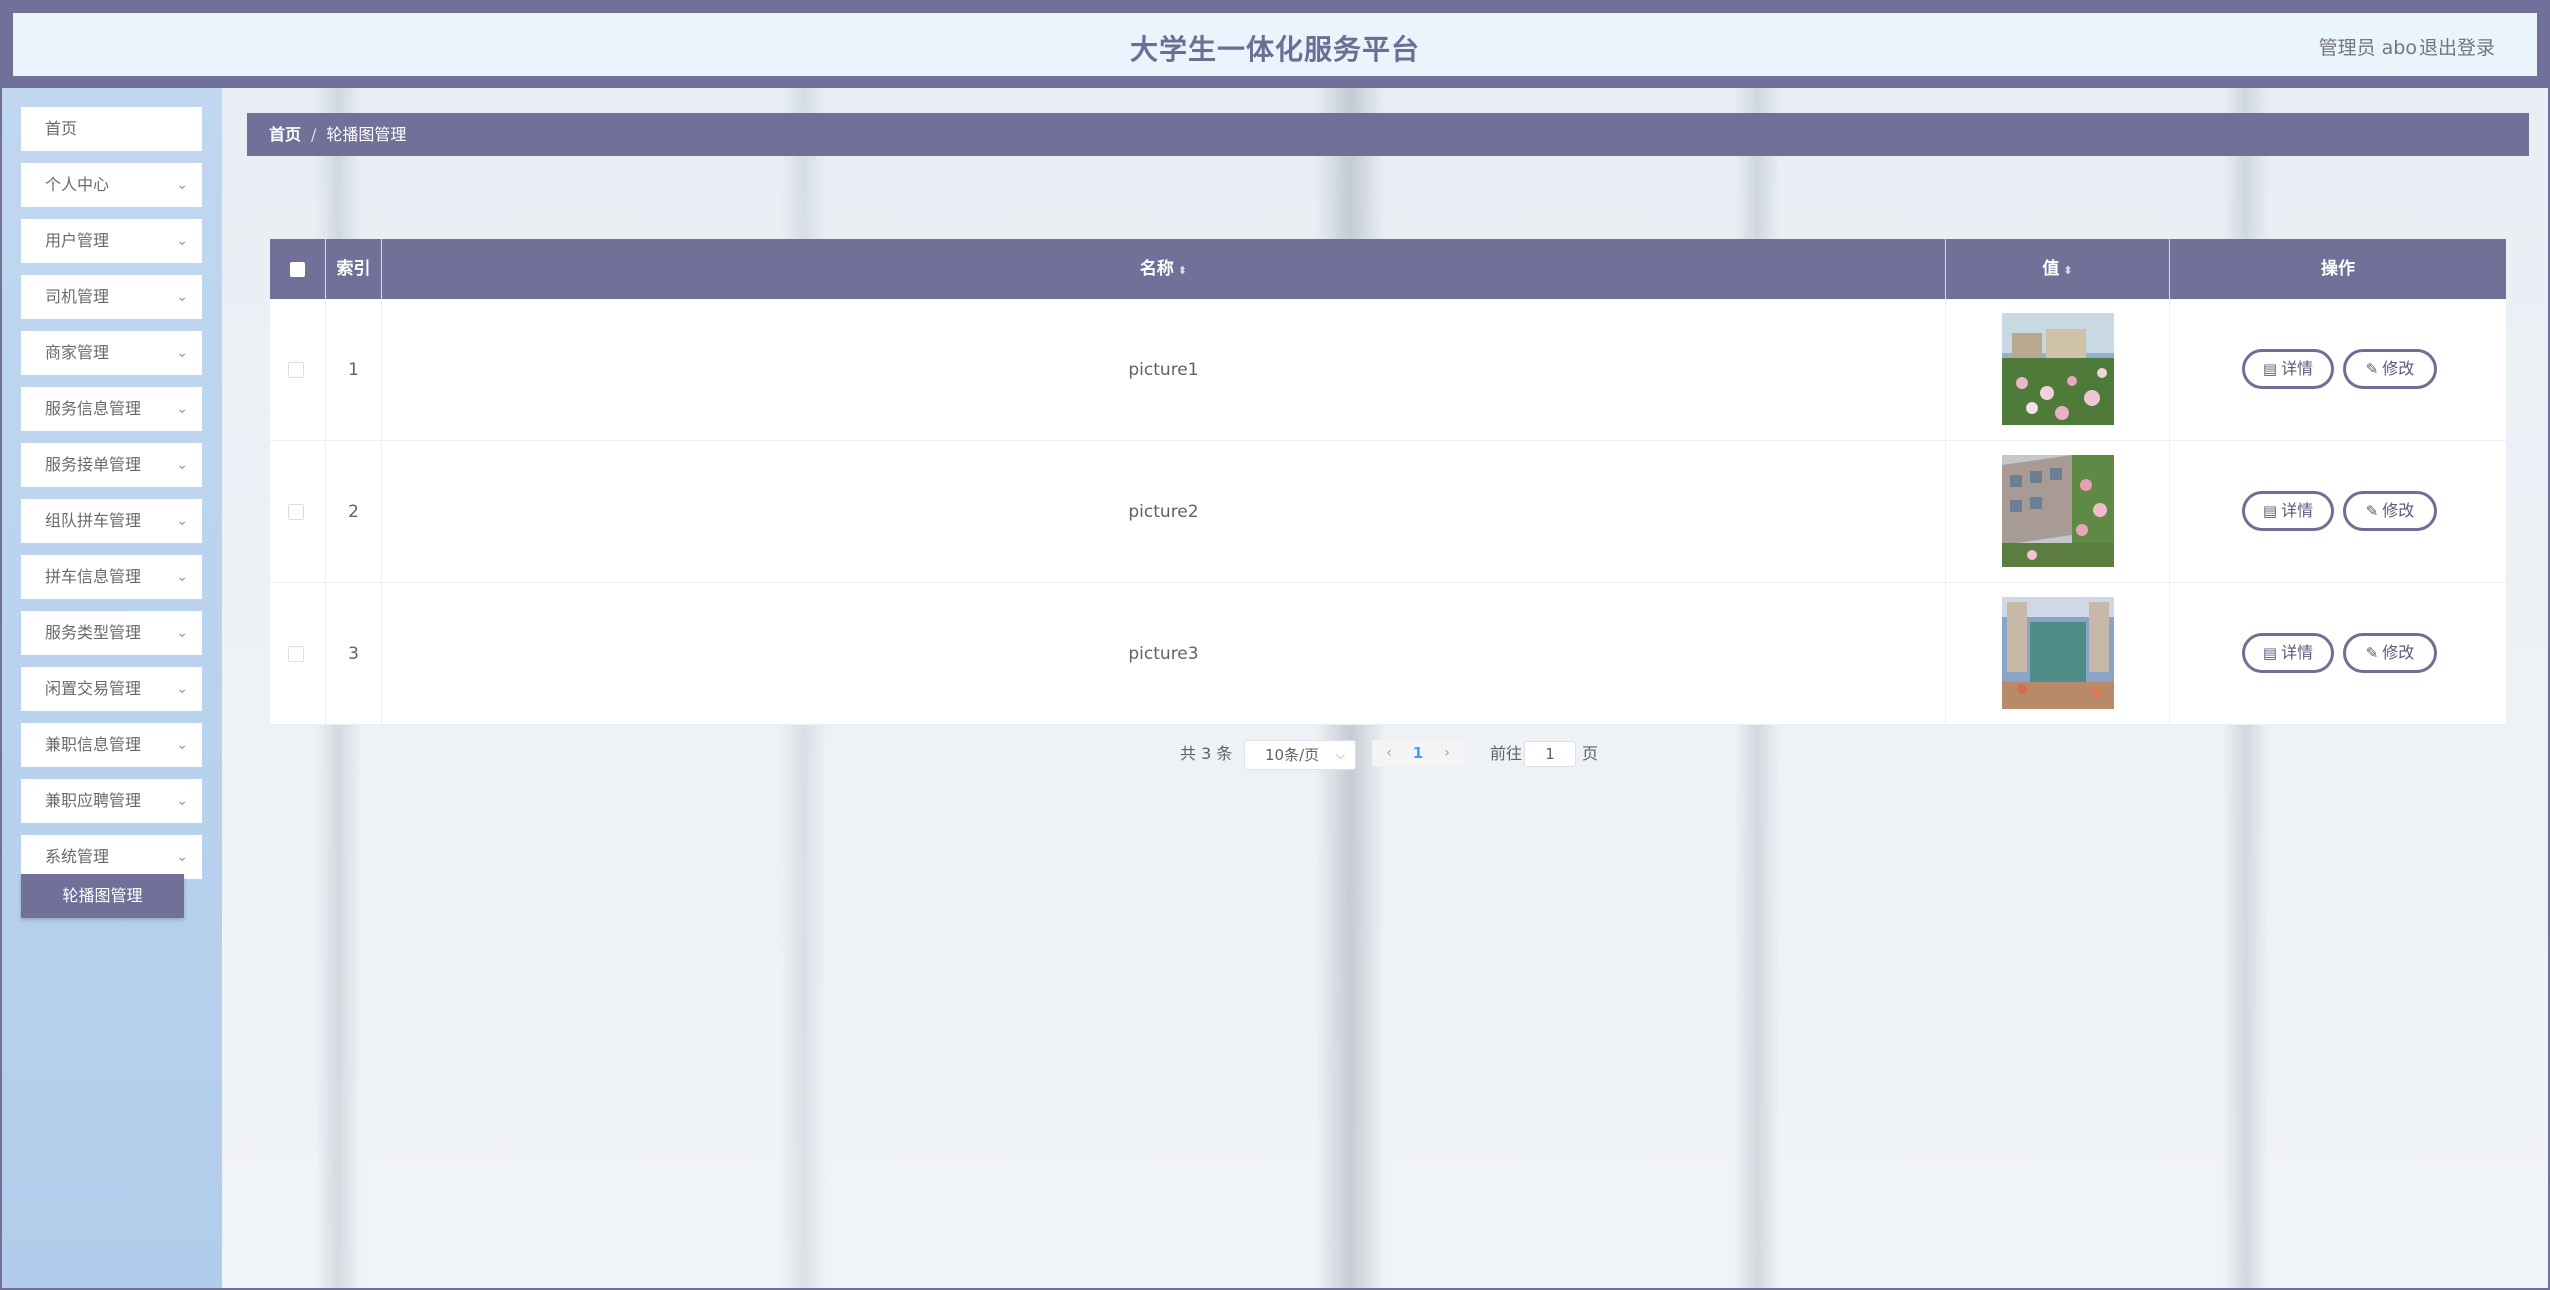 The height and width of the screenshot is (1290, 2550). Describe the element at coordinates (366, 134) in the screenshot. I see `breadcrumb-current: 轮播图管理` at that location.